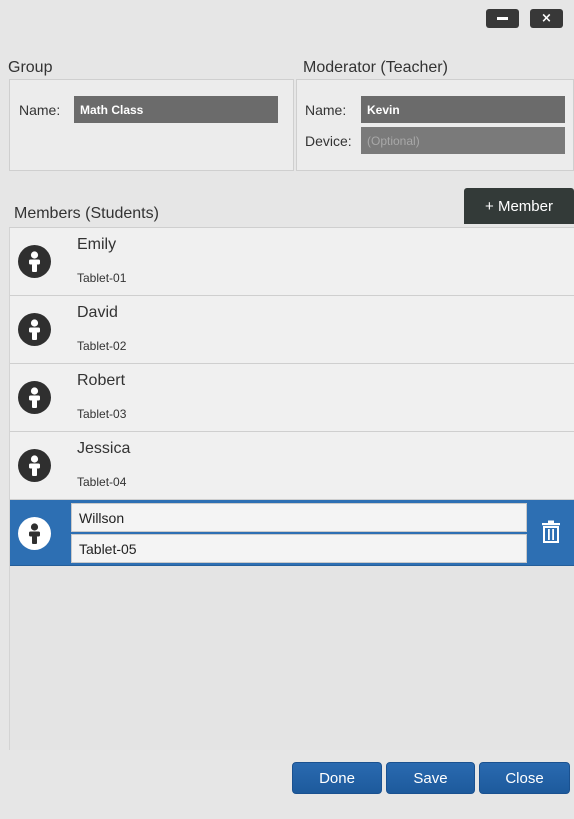 The height and width of the screenshot is (819, 574). Describe the element at coordinates (519, 206) in the screenshot. I see `add-member-button: + Member` at that location.